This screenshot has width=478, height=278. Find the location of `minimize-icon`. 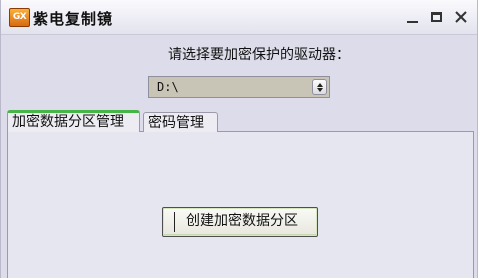

minimize-icon is located at coordinates (412, 22).